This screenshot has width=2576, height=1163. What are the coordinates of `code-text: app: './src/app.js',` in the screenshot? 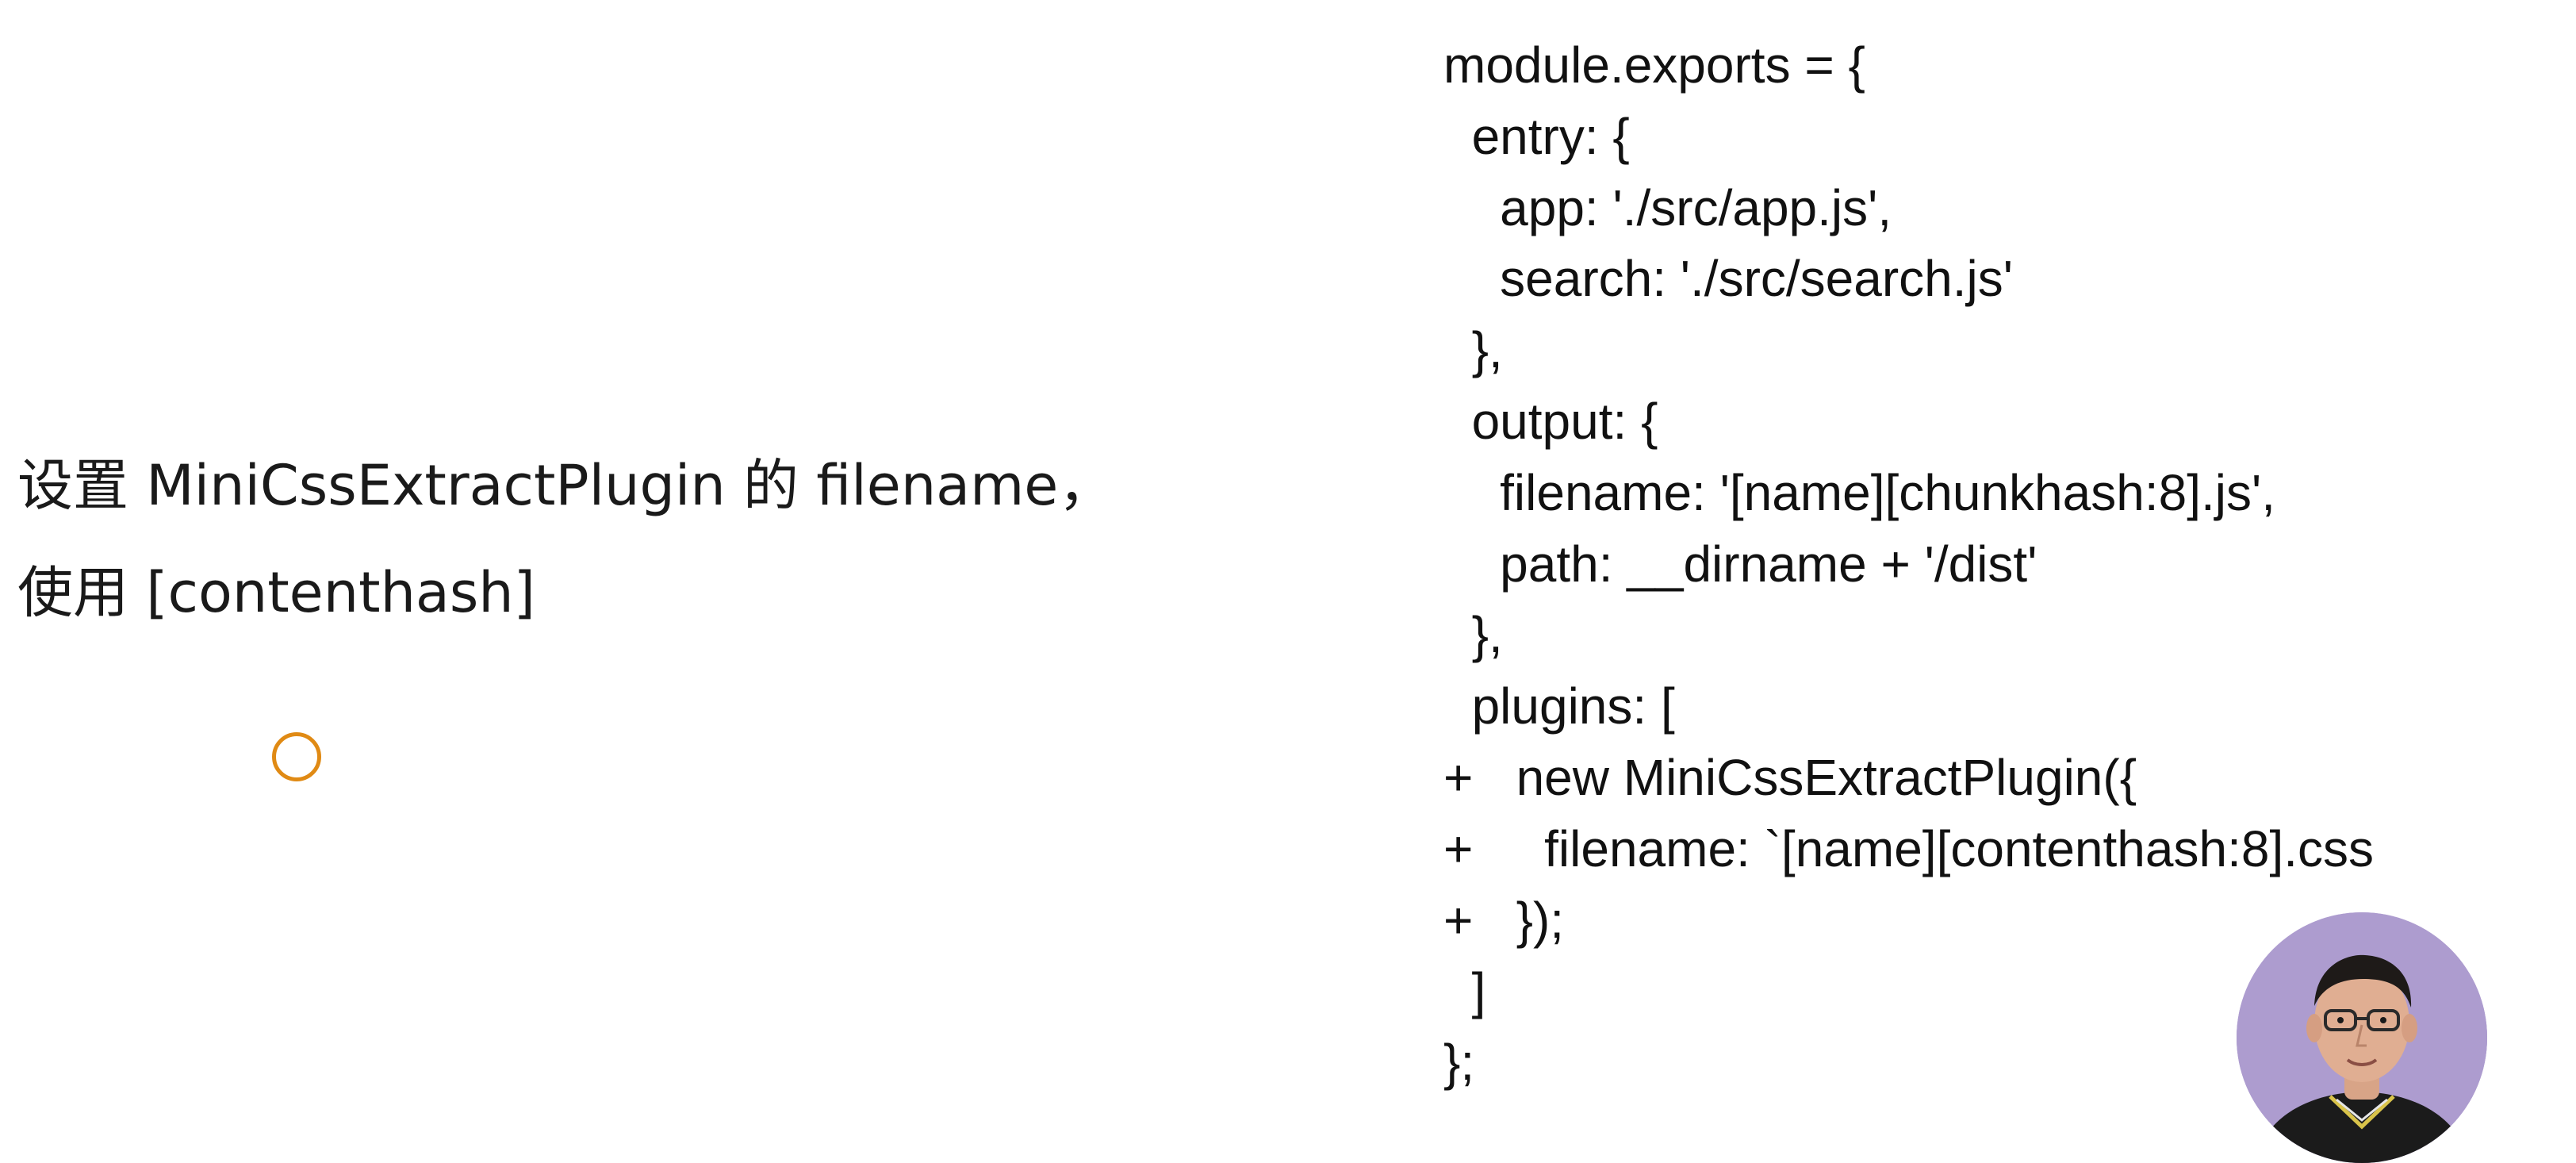 It's located at (1696, 207).